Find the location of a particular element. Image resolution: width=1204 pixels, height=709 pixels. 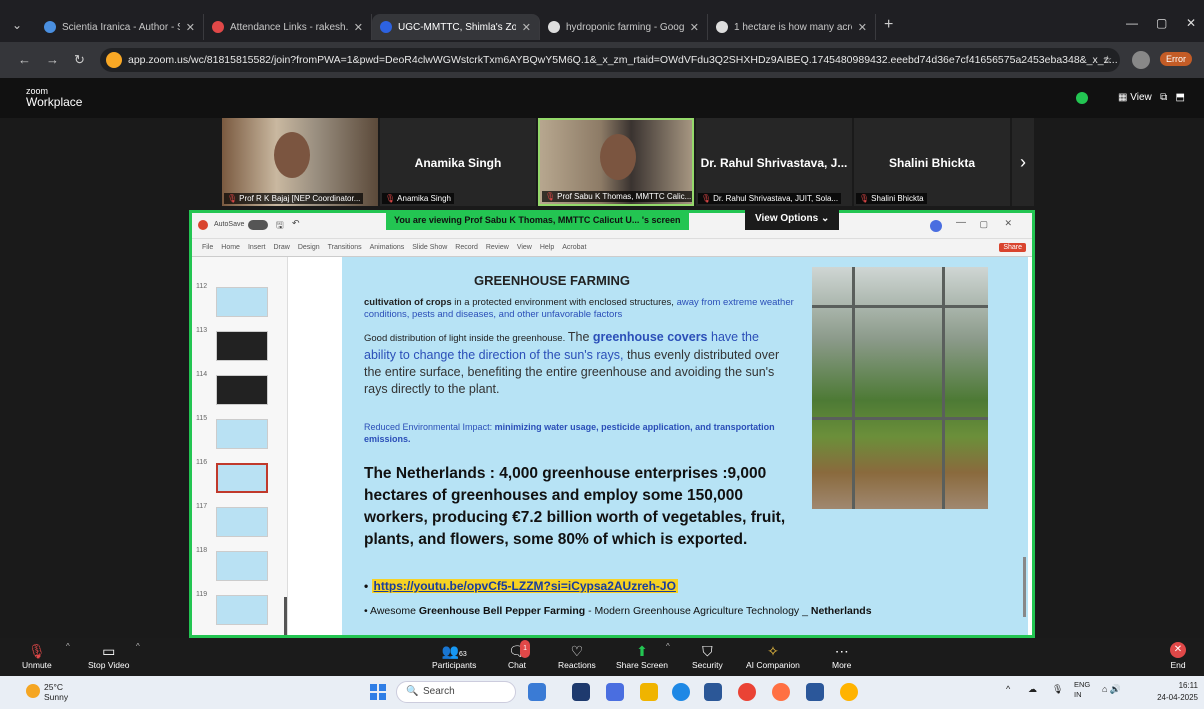

forward-icon: → is located at coordinates (52, 59).